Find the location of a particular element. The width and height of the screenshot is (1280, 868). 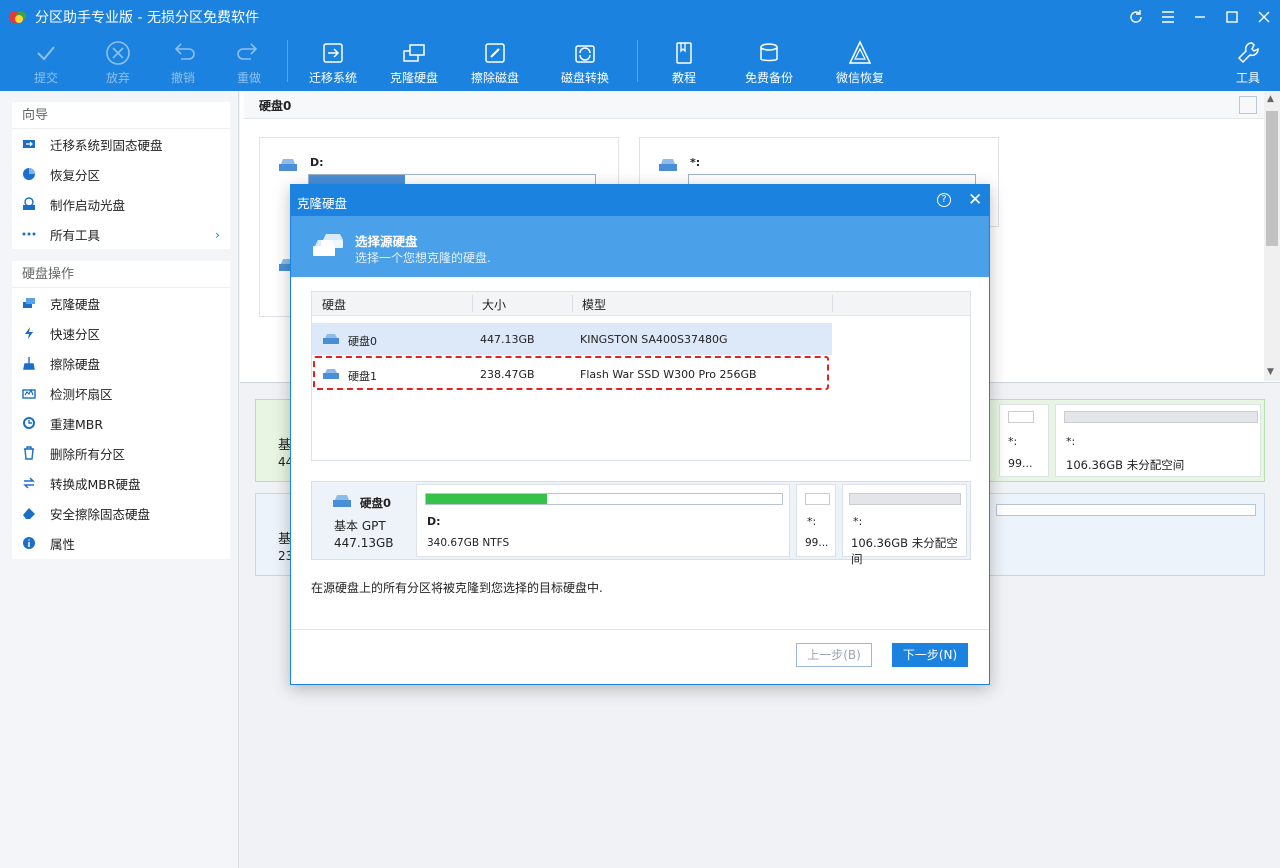

check-icon is located at coordinates (46, 53).